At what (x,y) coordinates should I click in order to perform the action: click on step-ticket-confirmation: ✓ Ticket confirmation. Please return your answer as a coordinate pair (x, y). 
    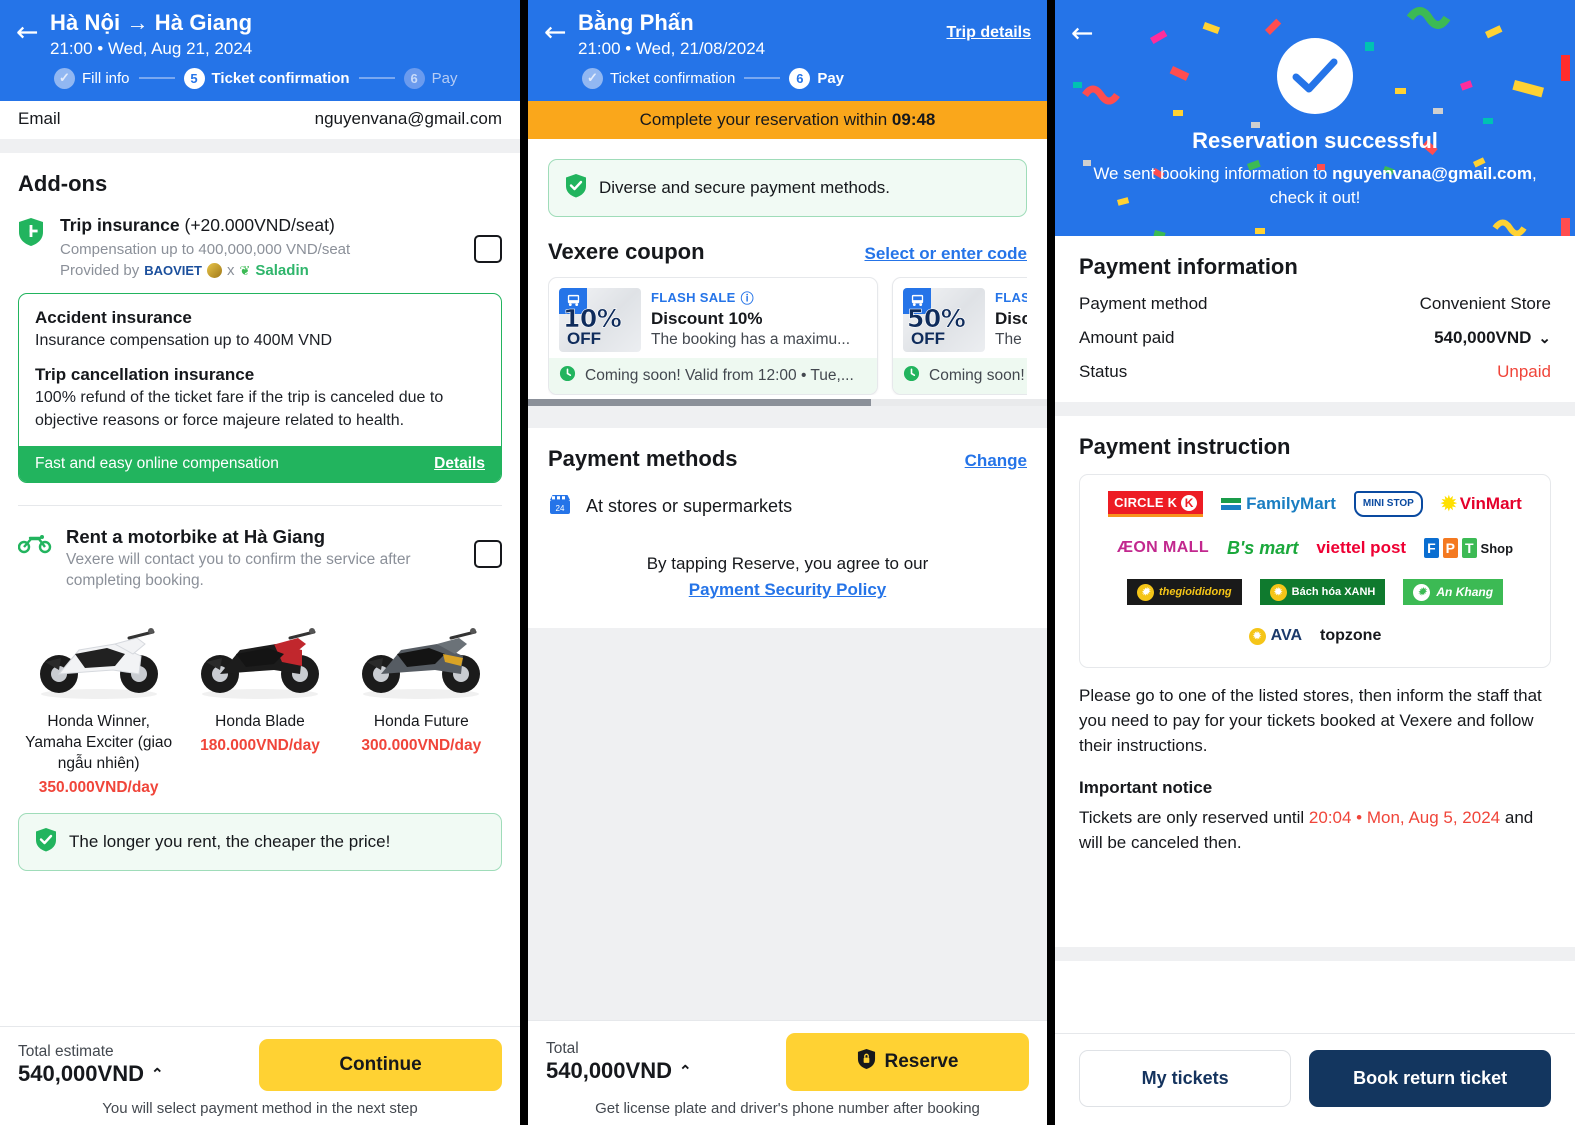
    Looking at the image, I should click on (659, 78).